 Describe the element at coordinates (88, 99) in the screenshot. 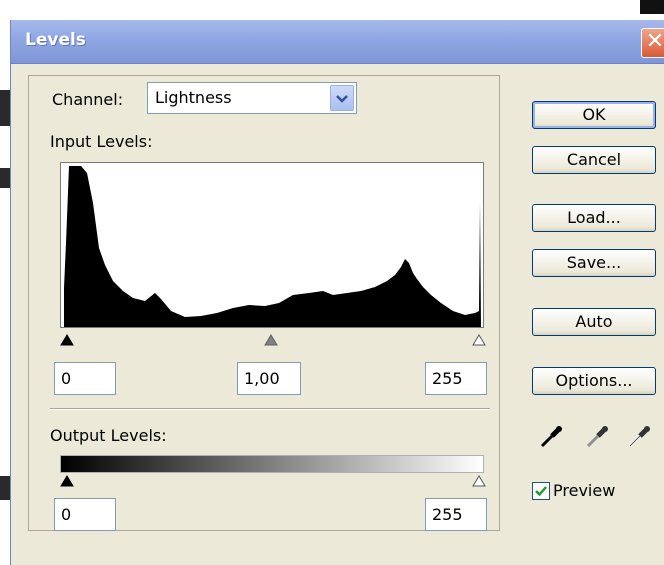

I see `channel-label: Channel:` at that location.